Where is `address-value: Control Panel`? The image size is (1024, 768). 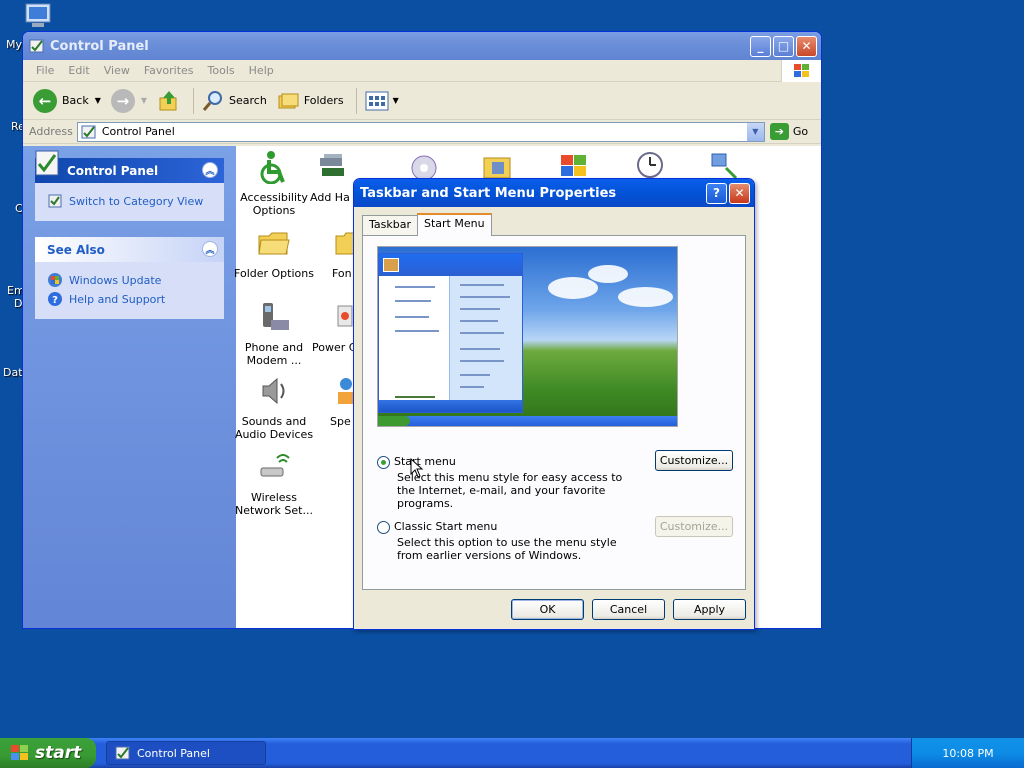 address-value: Control Panel is located at coordinates (138, 131).